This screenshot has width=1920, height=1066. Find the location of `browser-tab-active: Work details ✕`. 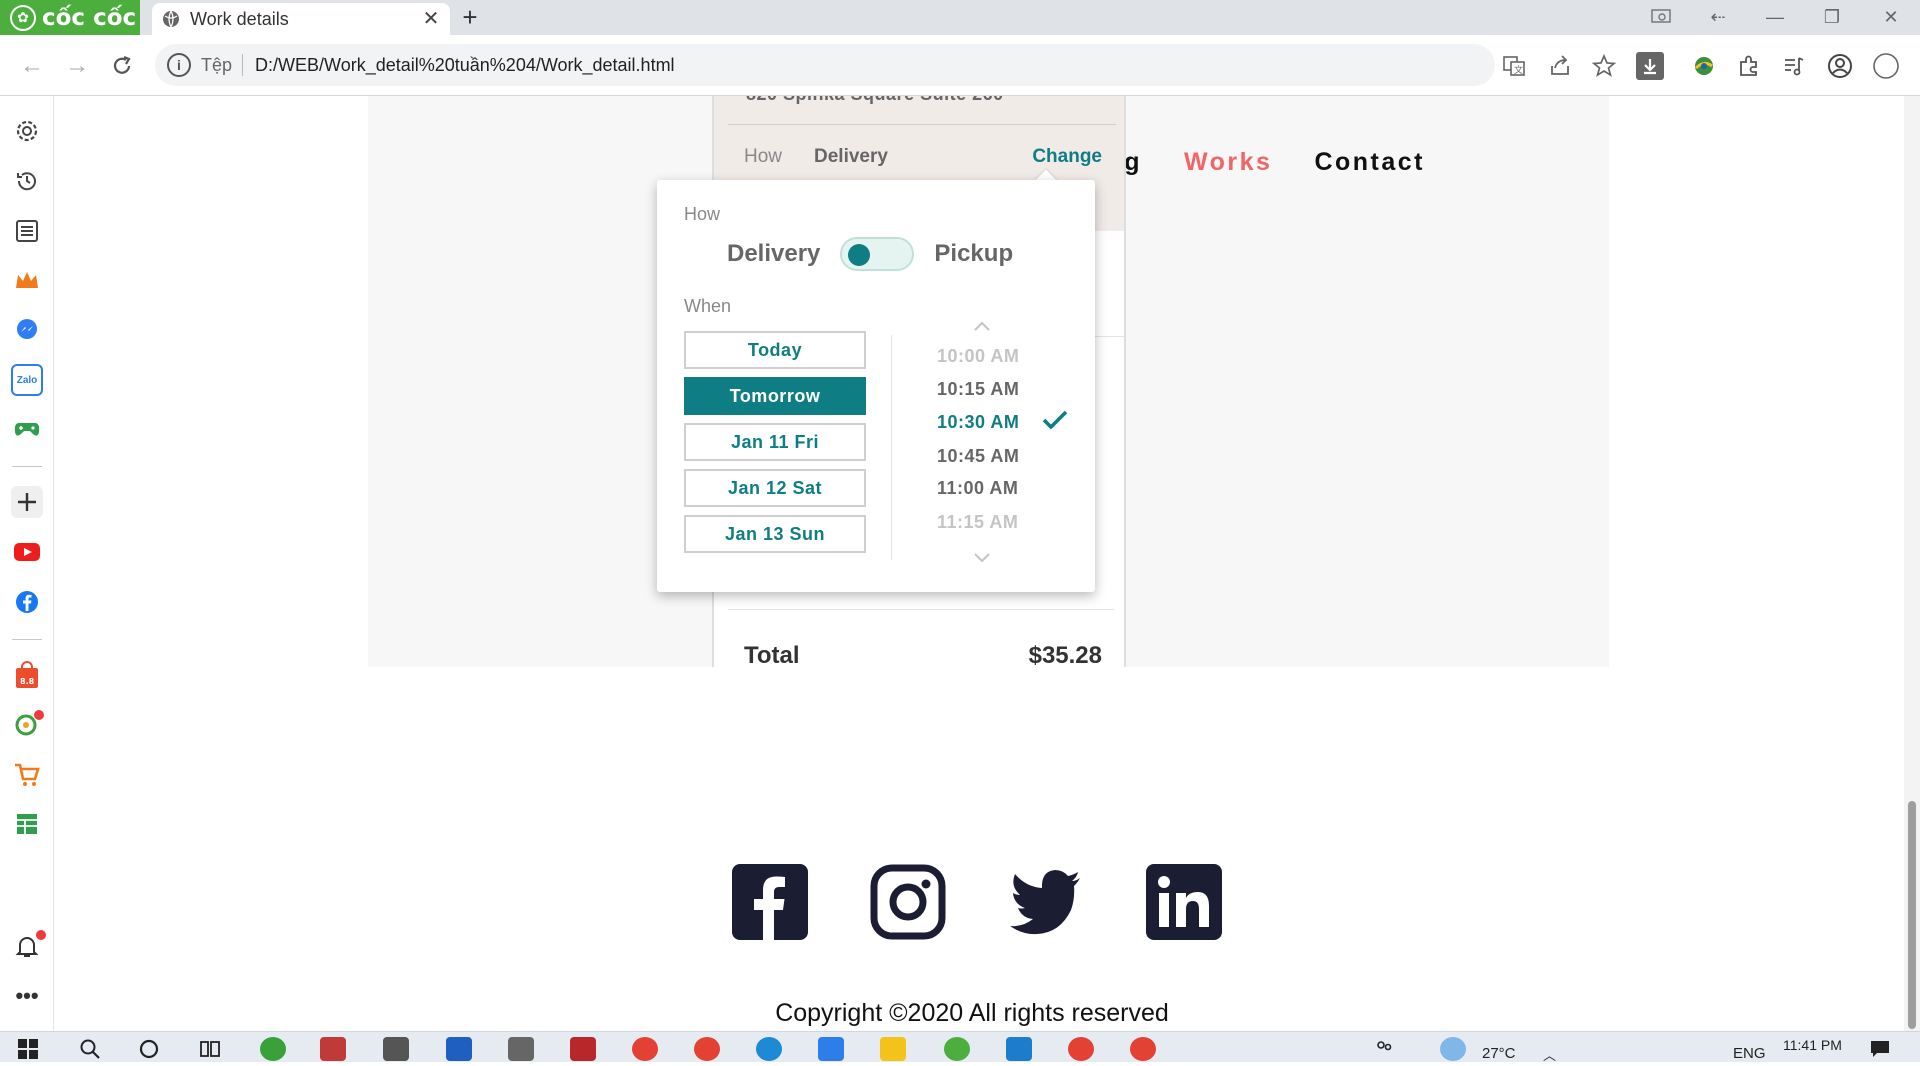

browser-tab-active: Work details ✕ is located at coordinates (301, 19).